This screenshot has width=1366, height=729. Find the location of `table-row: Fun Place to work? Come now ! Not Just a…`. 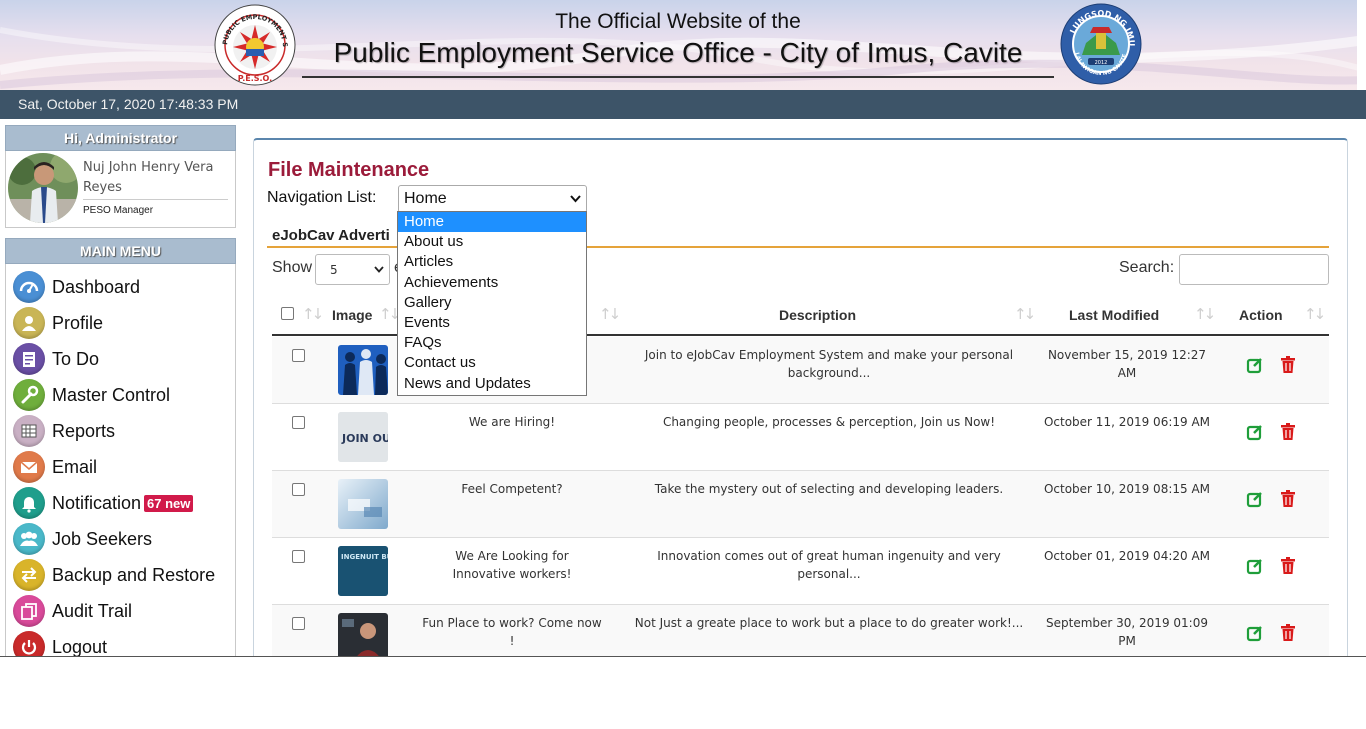

table-row: Fun Place to work? Come now ! Not Just a… is located at coordinates (800, 631).